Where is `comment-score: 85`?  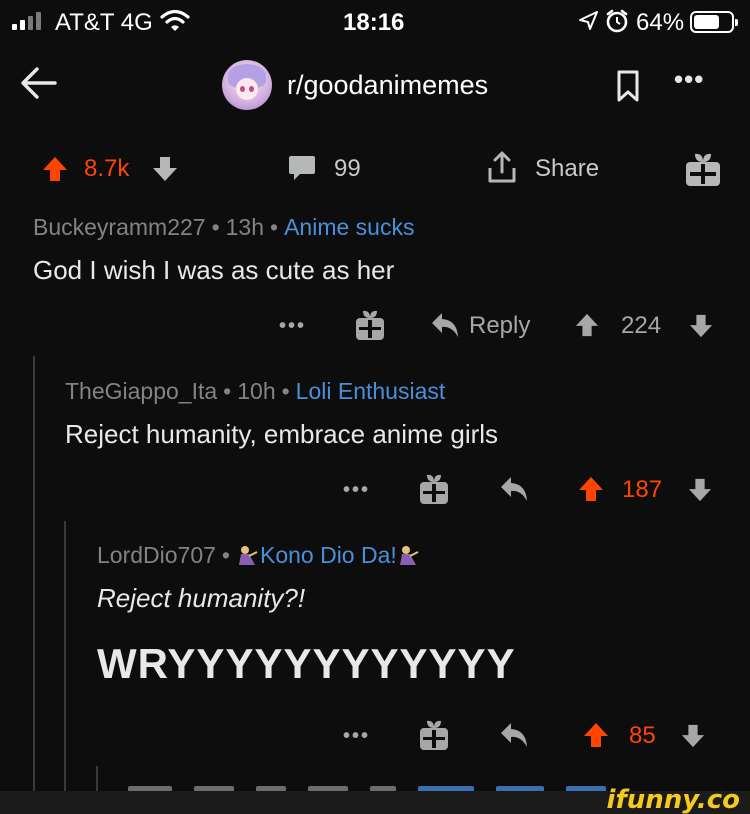
comment-score: 85 is located at coordinates (642, 735).